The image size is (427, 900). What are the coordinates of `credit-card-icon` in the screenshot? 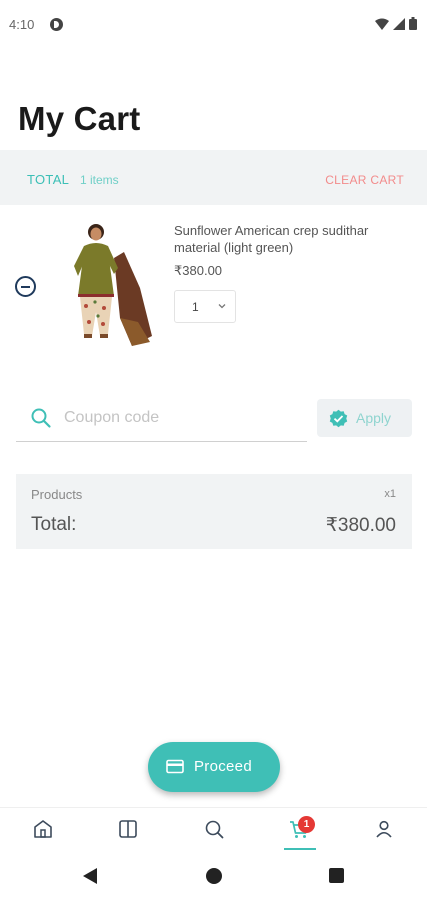 It's located at (175, 766).